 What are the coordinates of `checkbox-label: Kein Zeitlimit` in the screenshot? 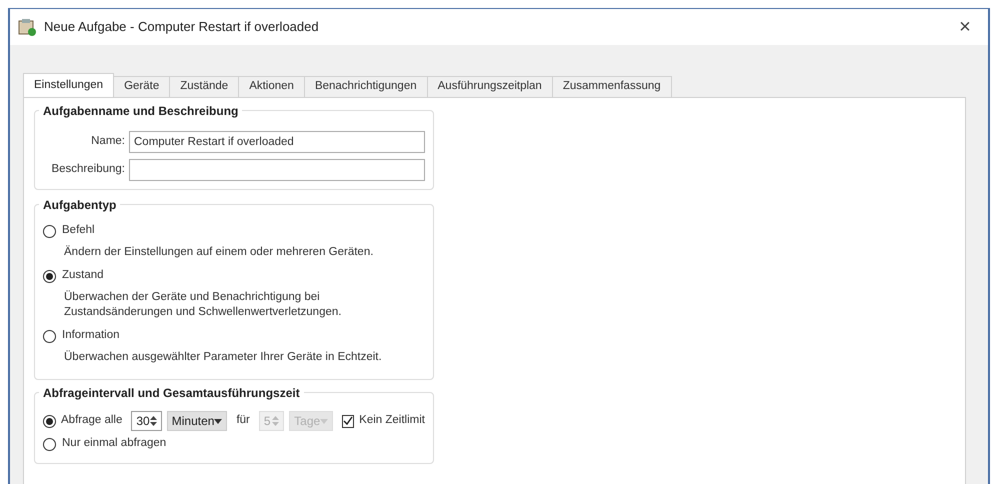 It's located at (392, 420).